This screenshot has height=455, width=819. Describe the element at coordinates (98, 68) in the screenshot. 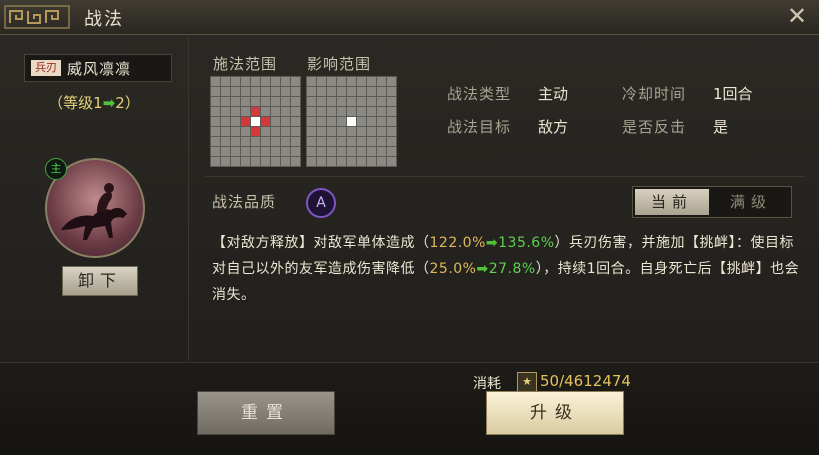

I see `skill-name-box: 兵刃 威风凛凛` at that location.